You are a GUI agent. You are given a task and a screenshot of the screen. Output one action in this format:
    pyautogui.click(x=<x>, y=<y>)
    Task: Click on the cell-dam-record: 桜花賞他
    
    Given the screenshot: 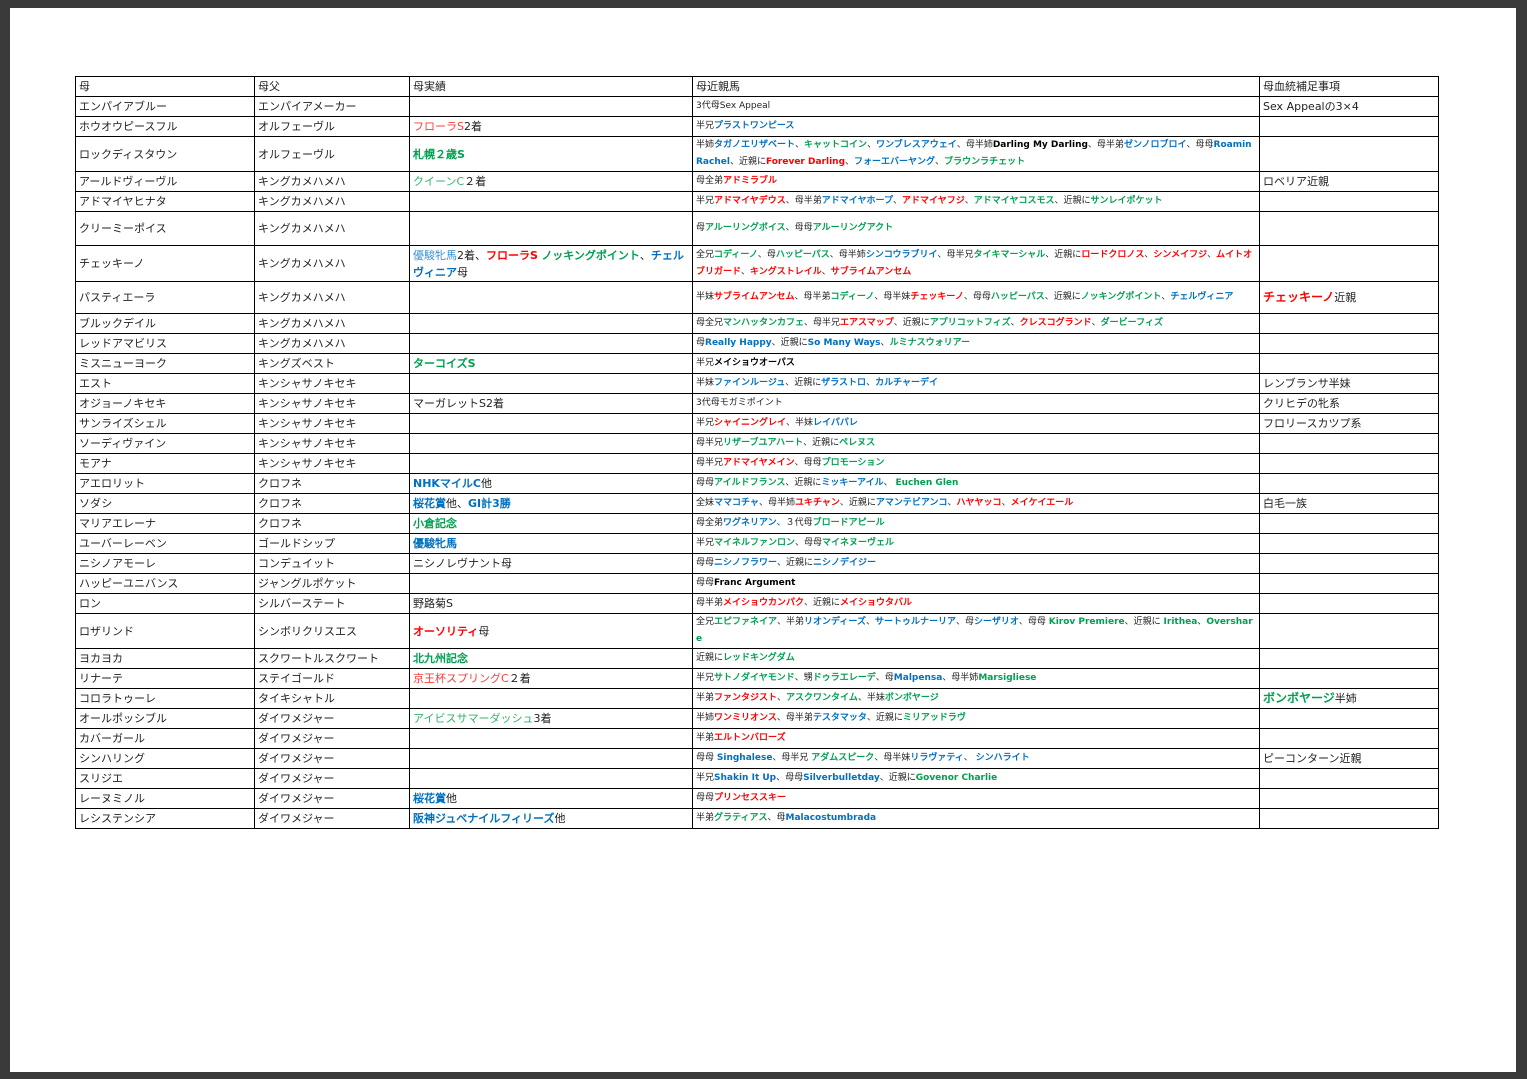 What is the action you would take?
    pyautogui.click(x=551, y=798)
    